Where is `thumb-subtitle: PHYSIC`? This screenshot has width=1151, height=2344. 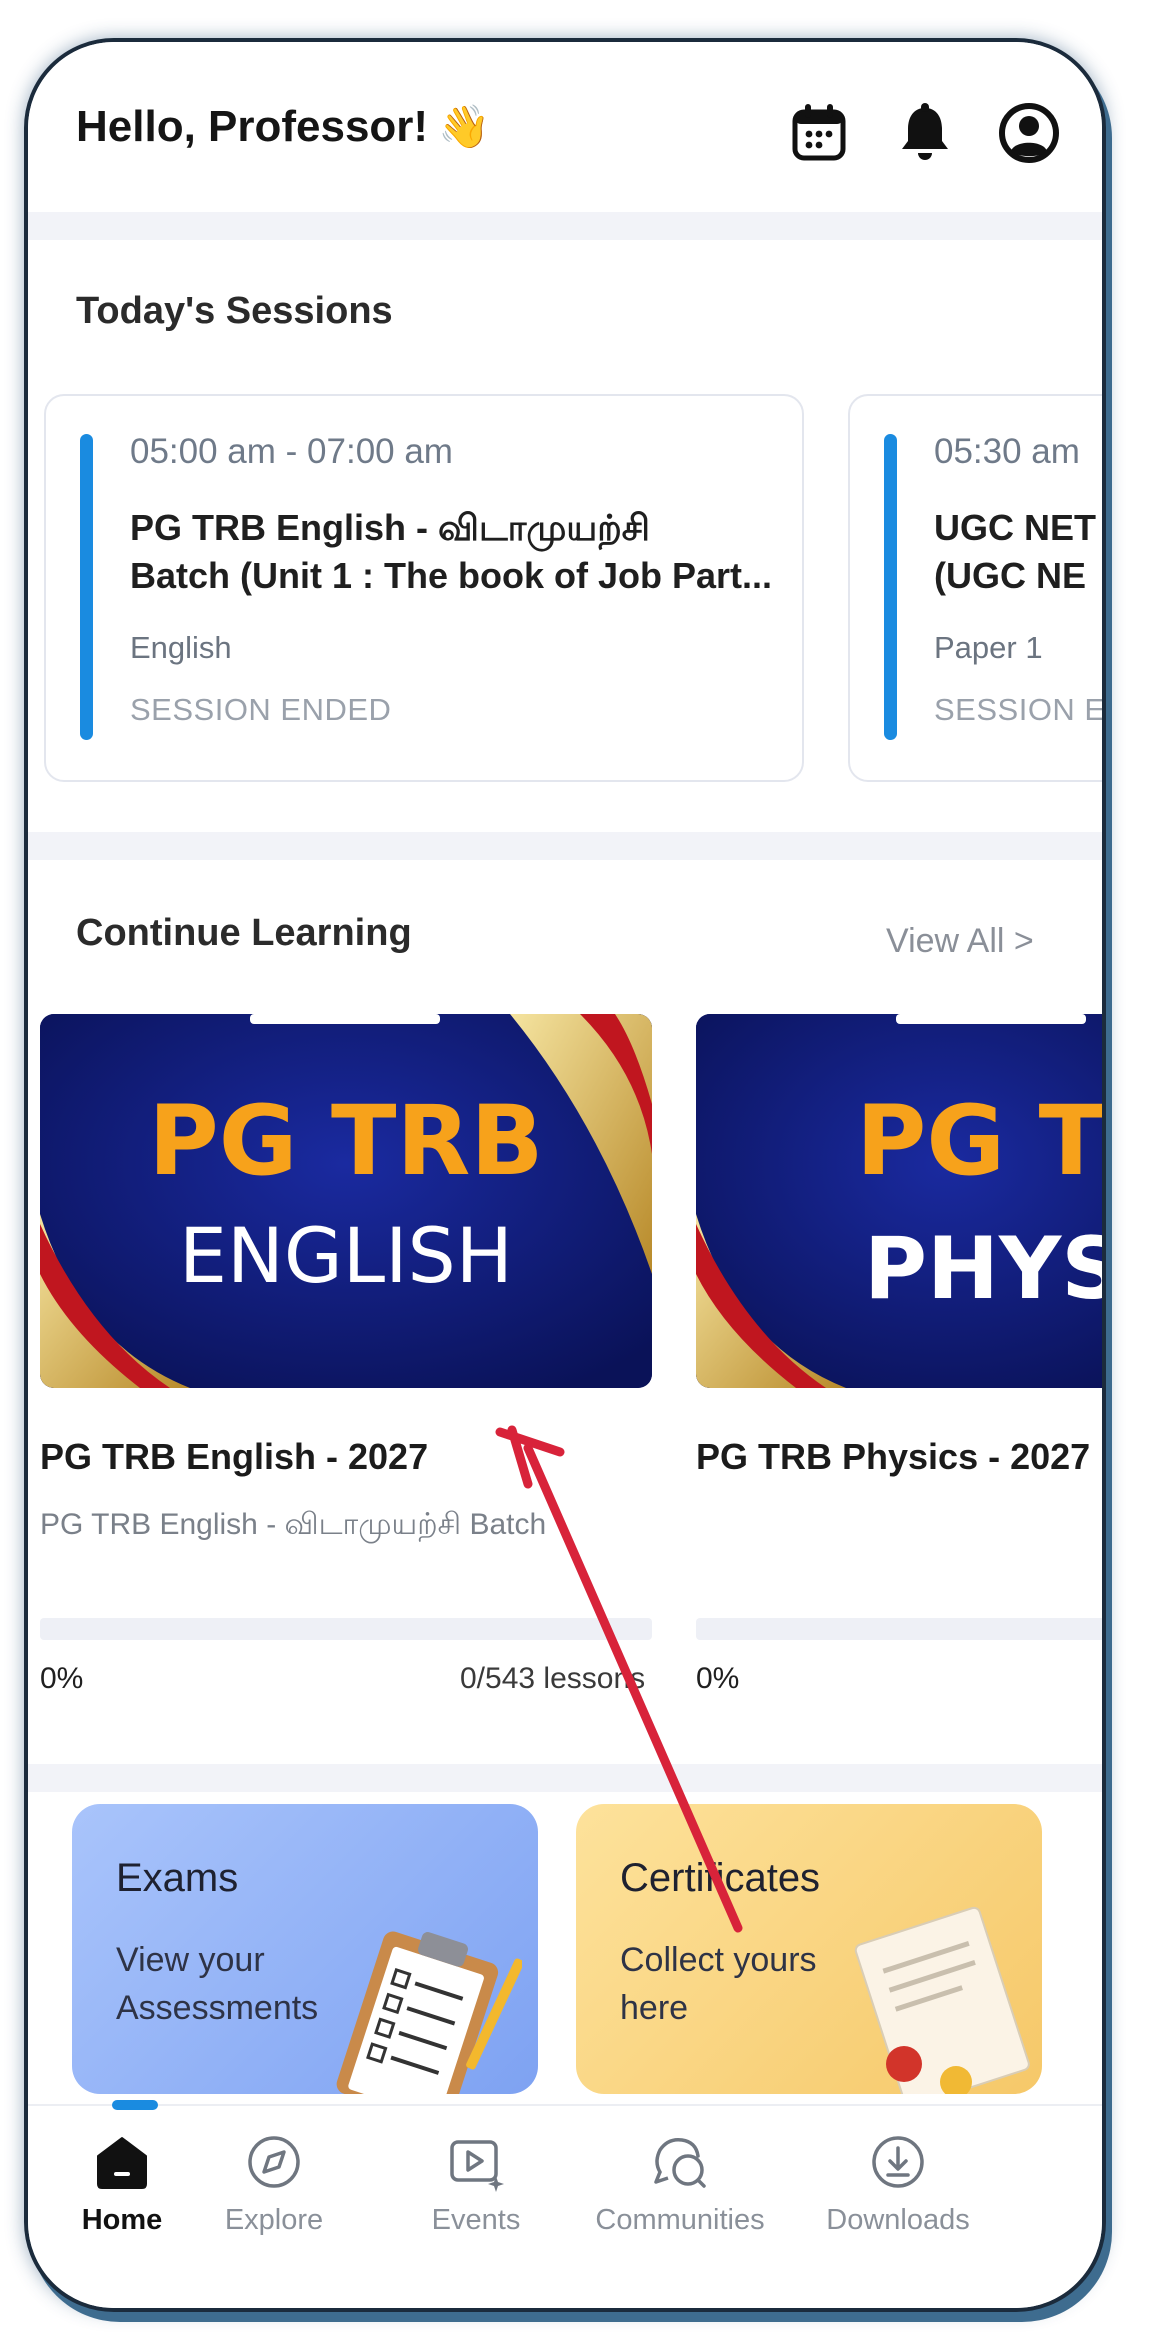 thumb-subtitle: PHYSIC is located at coordinates (983, 1269).